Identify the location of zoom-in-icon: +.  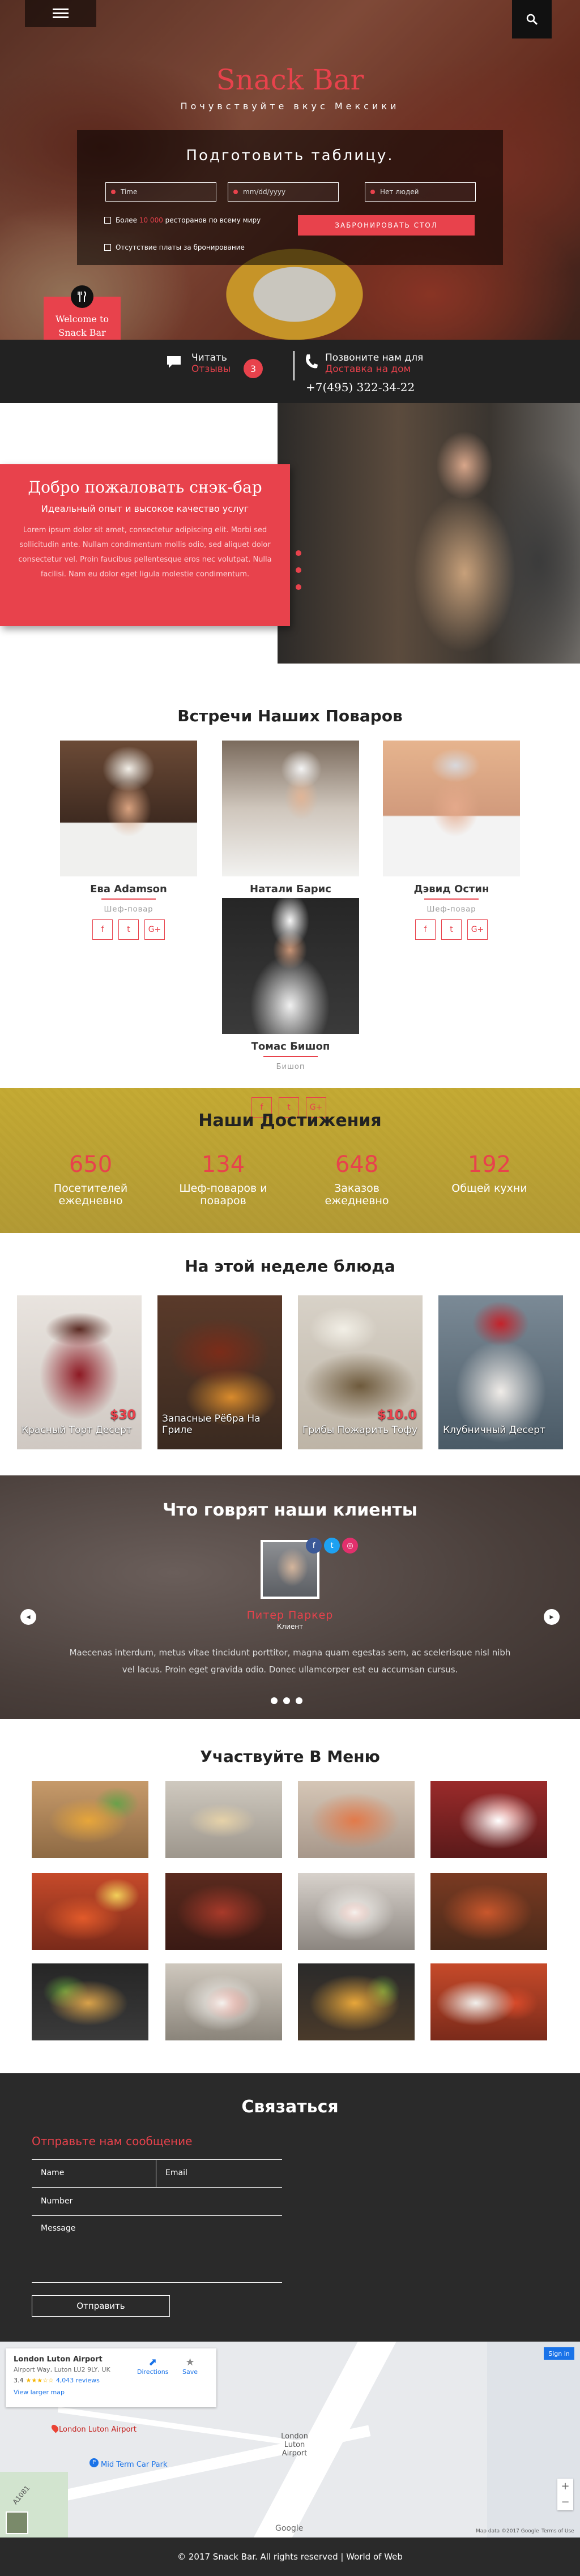
(565, 2486).